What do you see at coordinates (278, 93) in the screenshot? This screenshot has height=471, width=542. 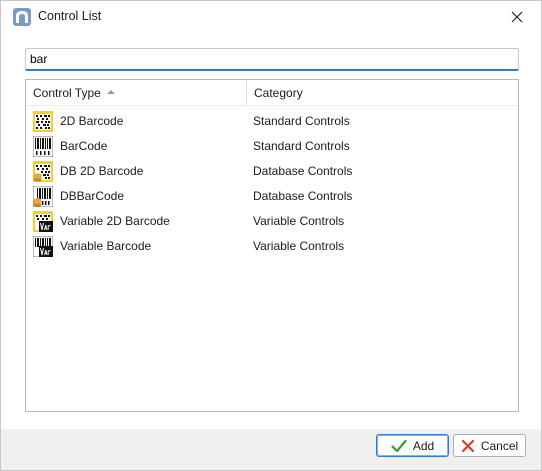 I see `column-header-label: Category` at bounding box center [278, 93].